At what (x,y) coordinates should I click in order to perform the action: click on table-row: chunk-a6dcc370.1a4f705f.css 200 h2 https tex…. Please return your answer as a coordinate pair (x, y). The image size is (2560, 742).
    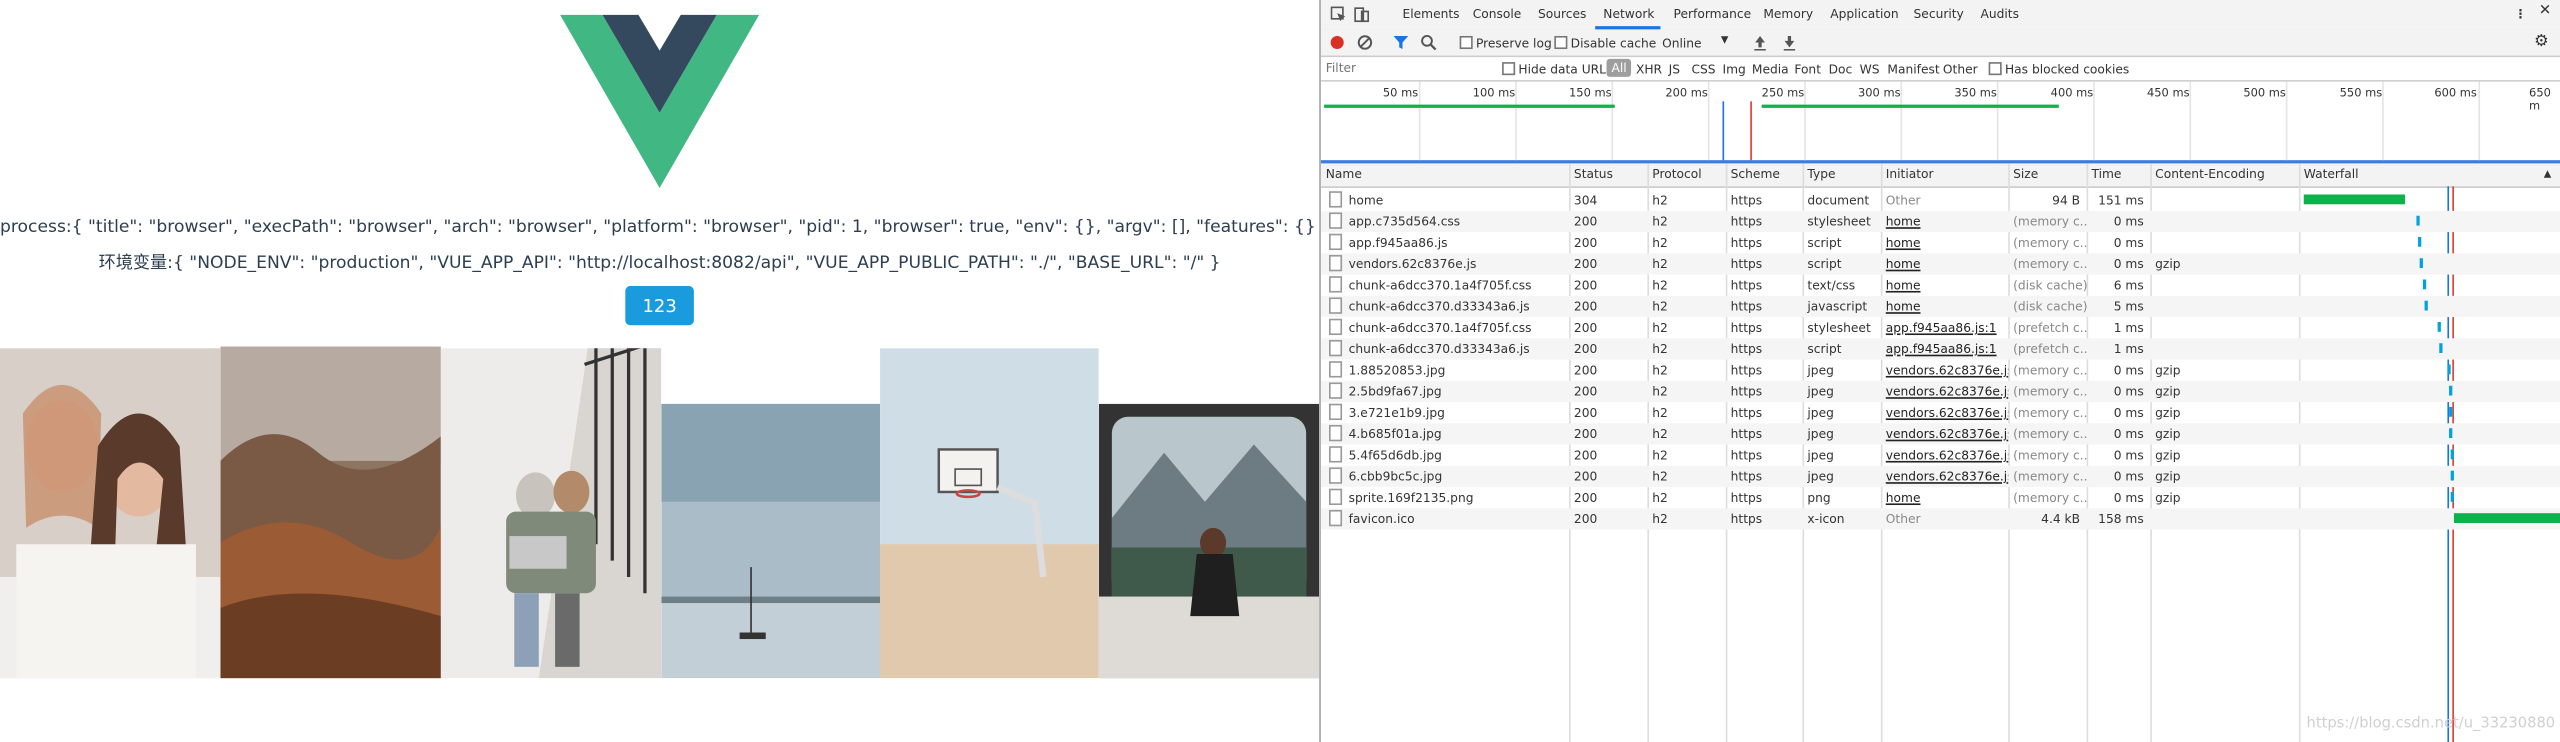
    Looking at the image, I should click on (1940, 285).